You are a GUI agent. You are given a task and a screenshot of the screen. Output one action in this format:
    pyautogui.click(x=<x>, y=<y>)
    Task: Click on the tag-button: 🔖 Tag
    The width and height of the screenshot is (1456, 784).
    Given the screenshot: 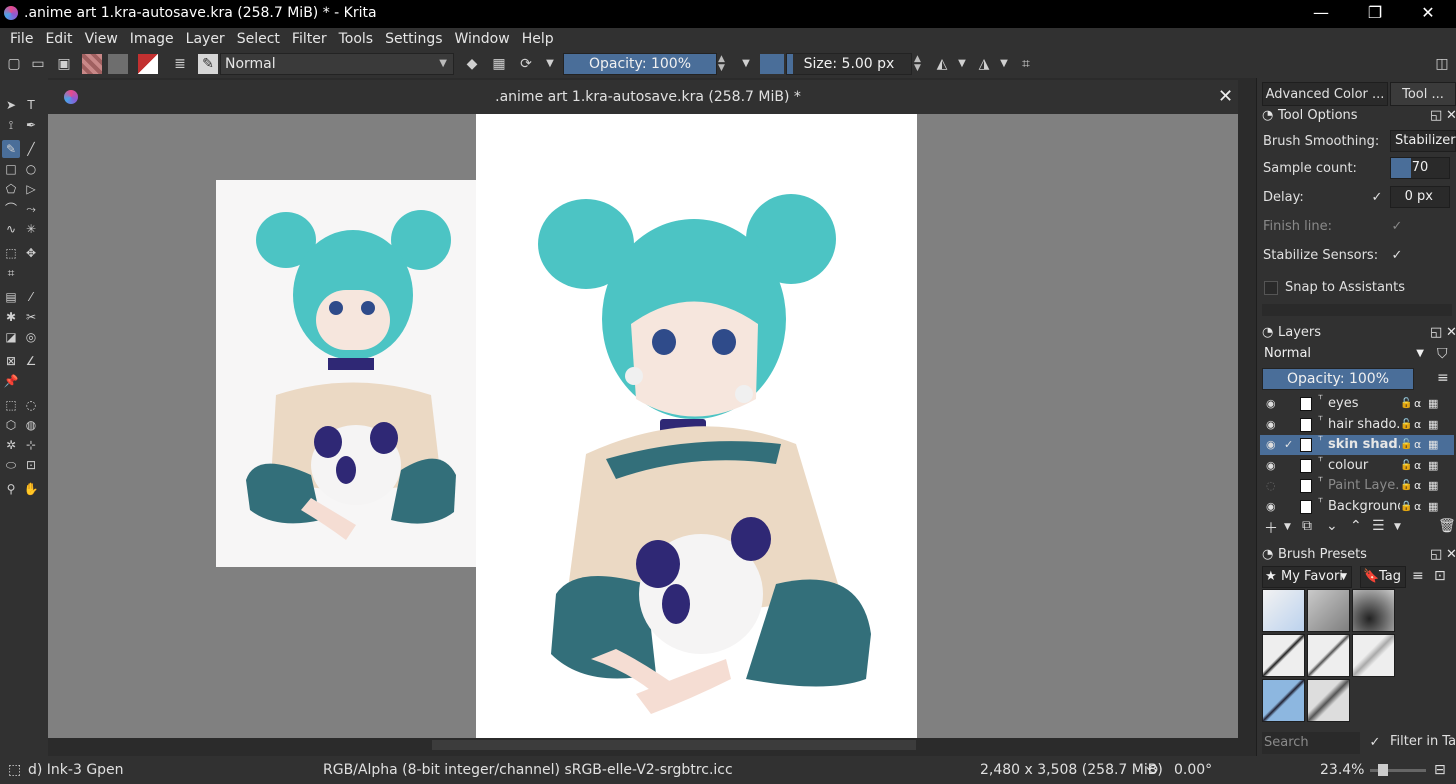 What is the action you would take?
    pyautogui.click(x=1383, y=577)
    